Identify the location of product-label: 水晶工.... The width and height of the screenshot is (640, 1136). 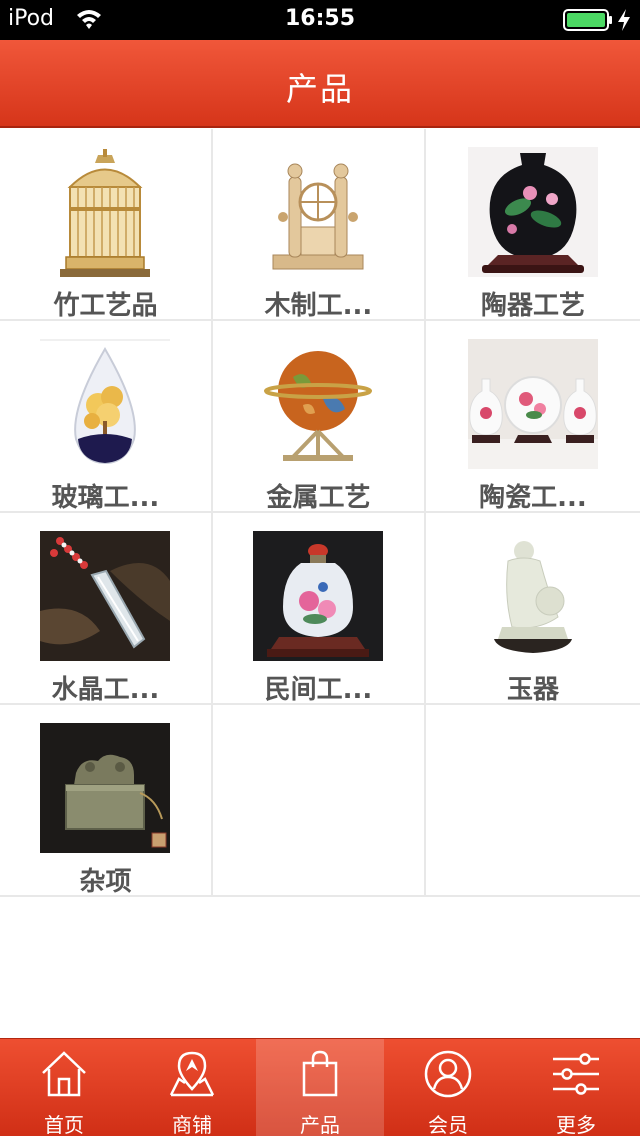
(105, 690).